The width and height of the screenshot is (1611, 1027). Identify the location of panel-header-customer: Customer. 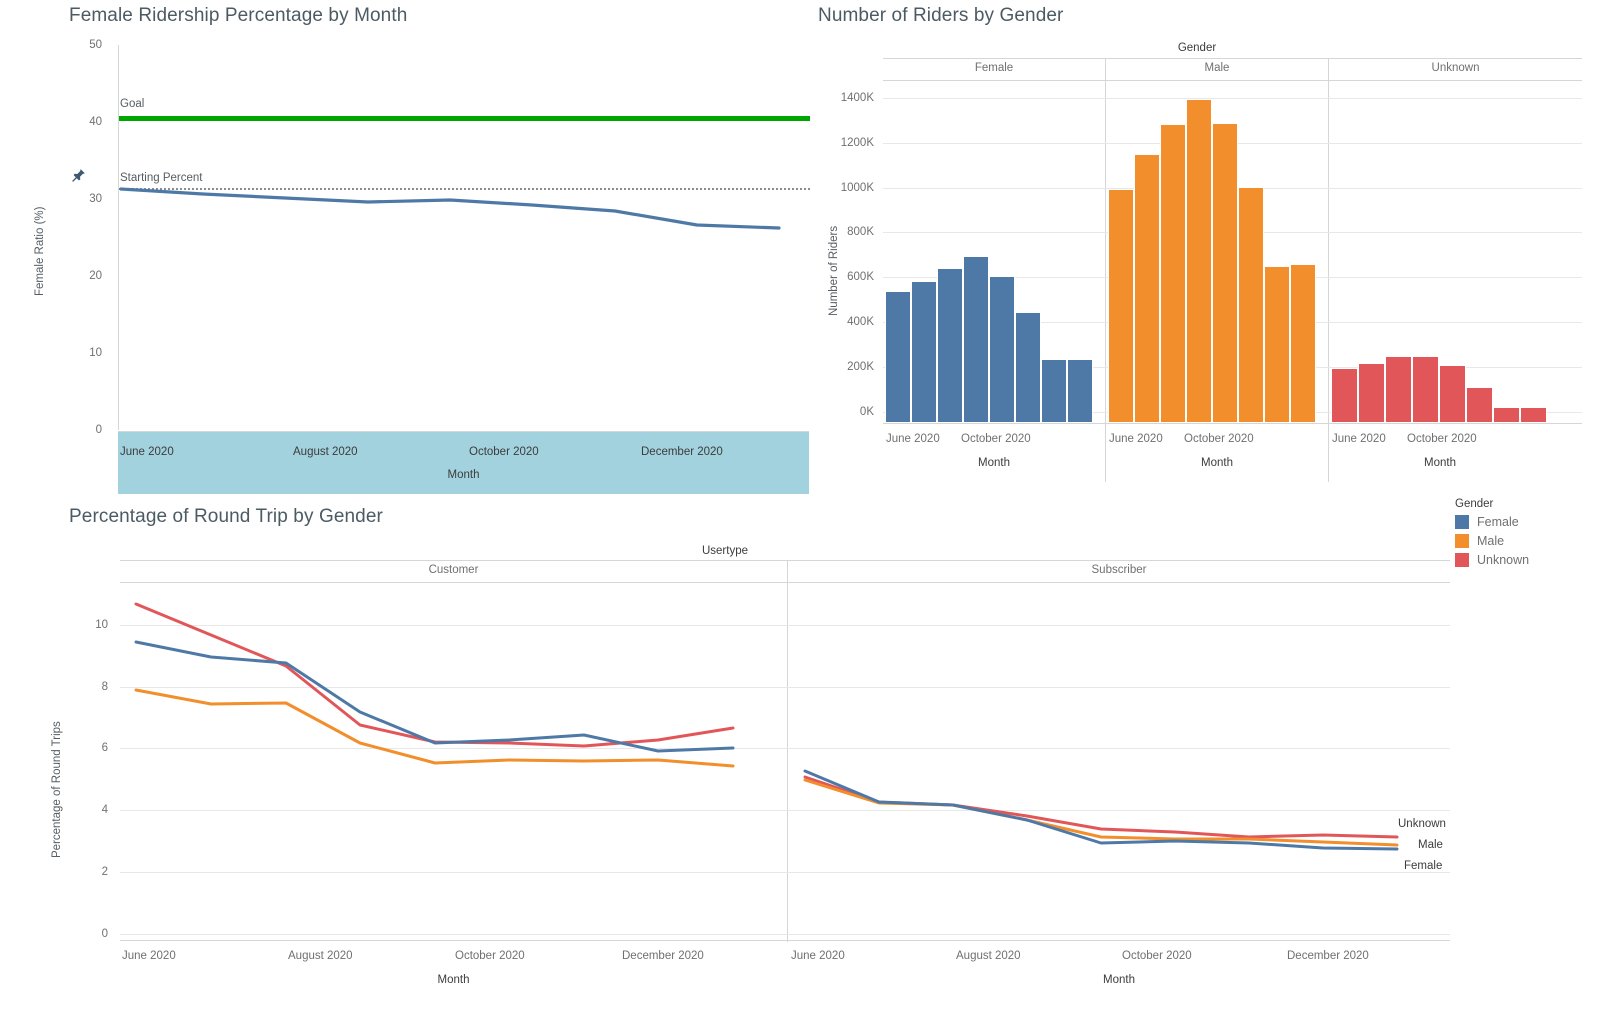
(453, 570).